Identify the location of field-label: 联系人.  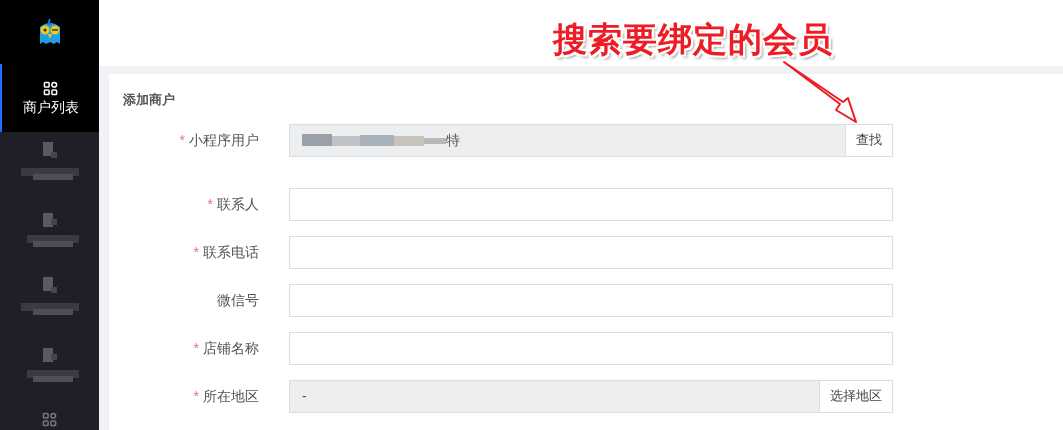
(238, 204).